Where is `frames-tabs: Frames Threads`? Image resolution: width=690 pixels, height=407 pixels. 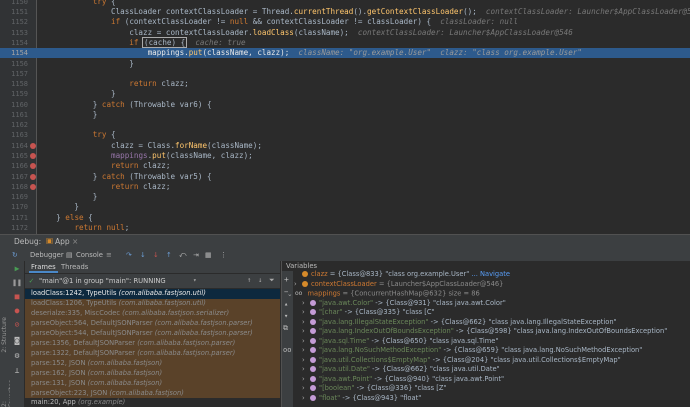
frames-tabs: Frames Threads is located at coordinates (152, 267).